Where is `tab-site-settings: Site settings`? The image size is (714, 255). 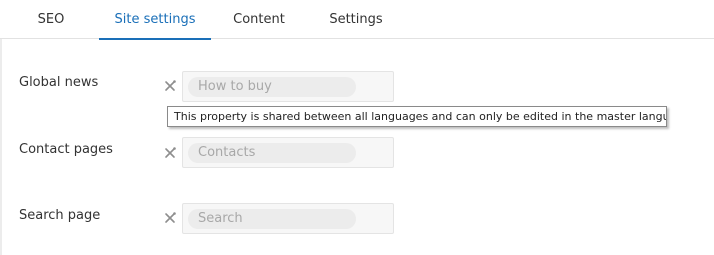 tab-site-settings: Site settings is located at coordinates (155, 20).